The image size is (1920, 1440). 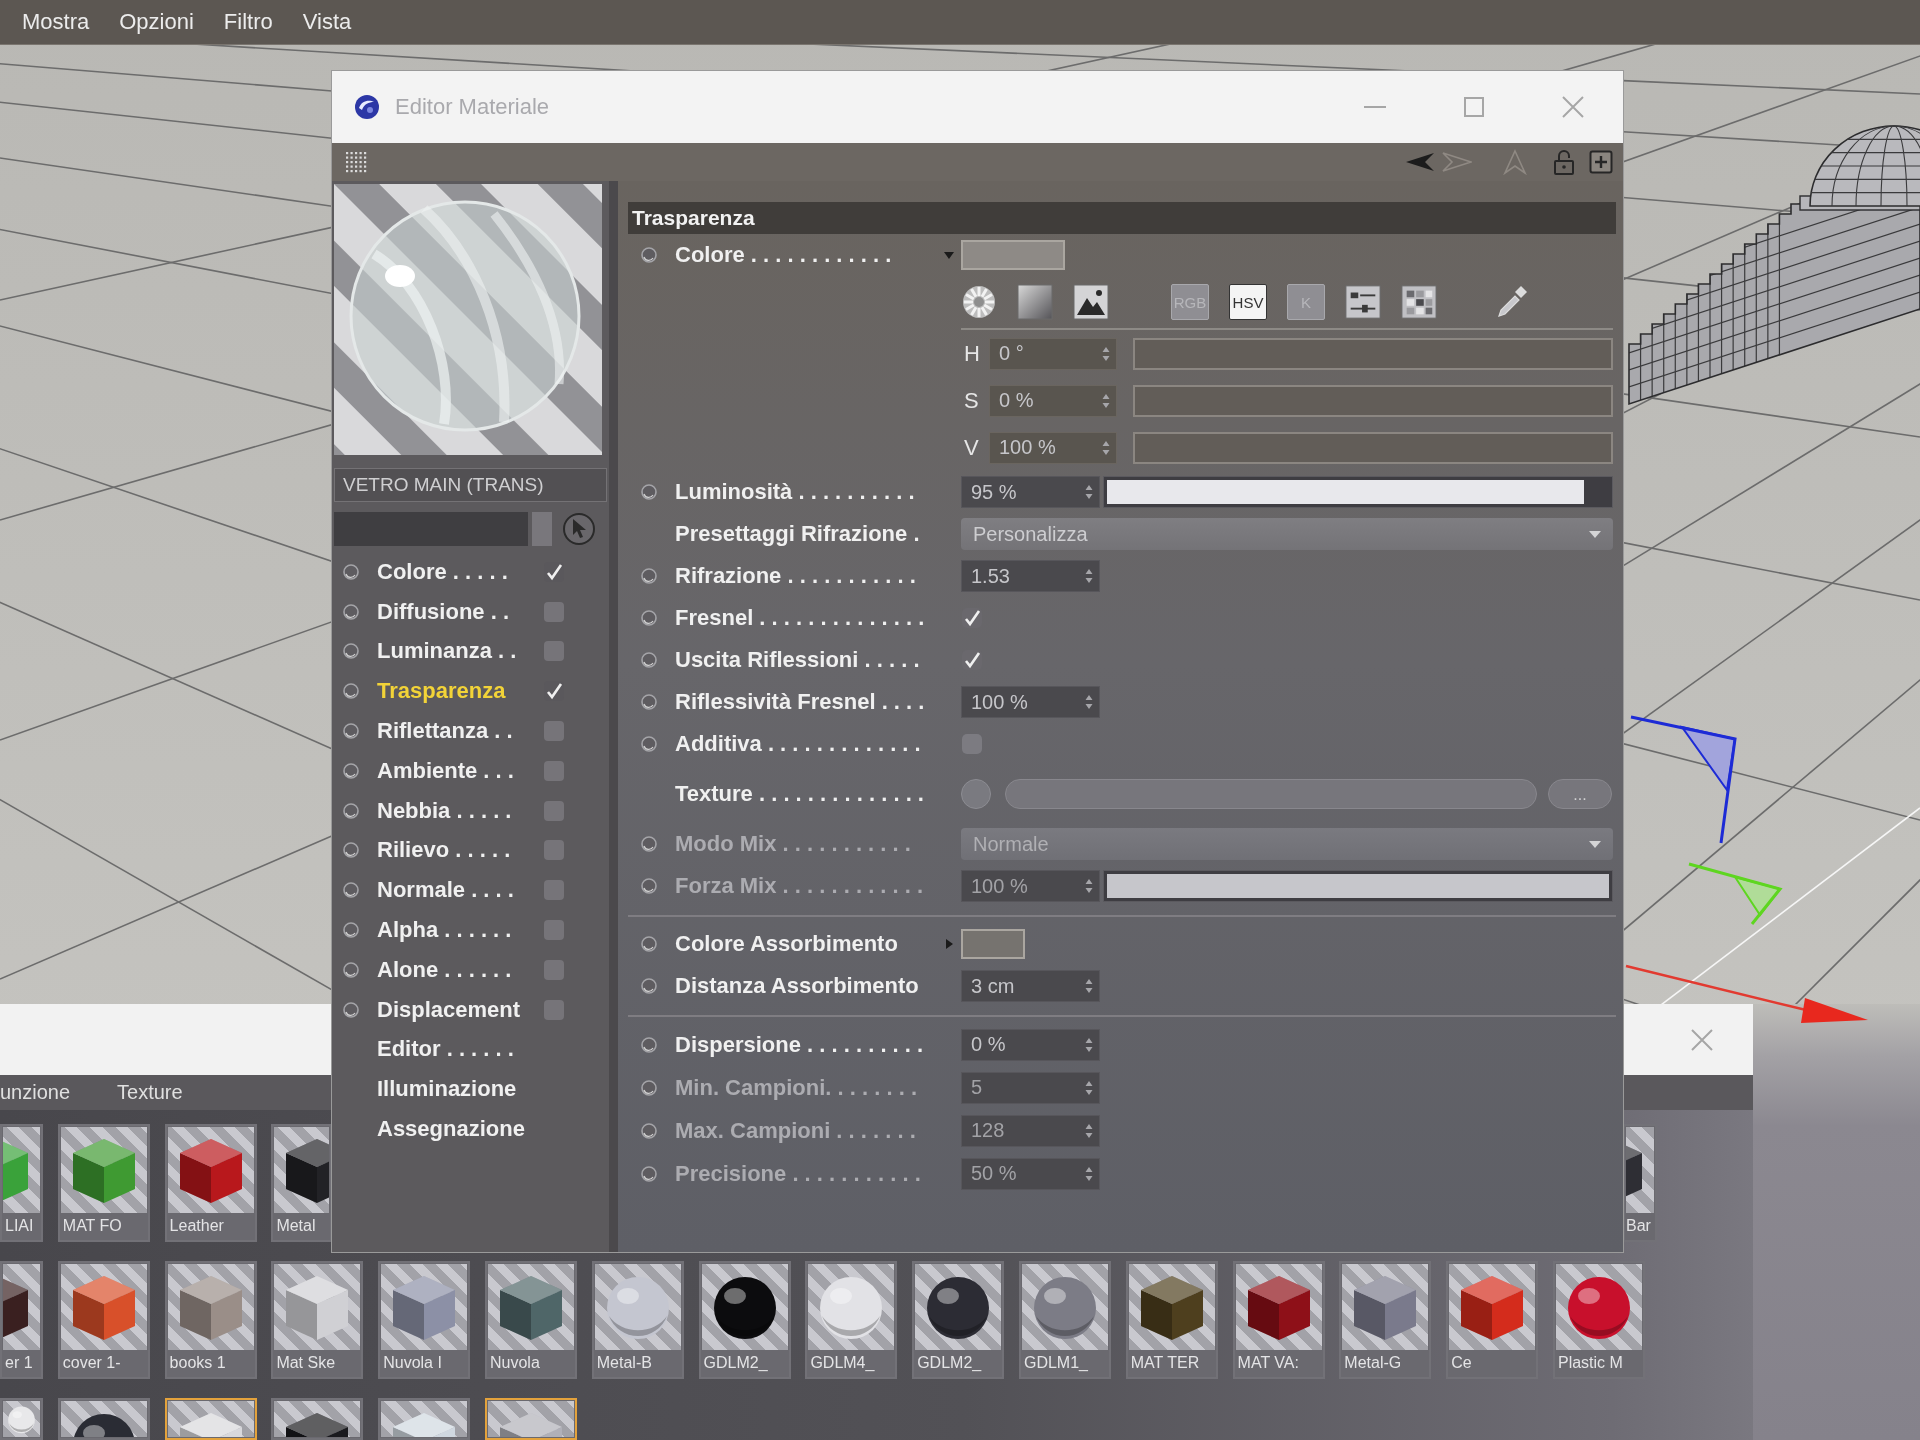 What do you see at coordinates (424, 1320) in the screenshot?
I see `material-tile: Nuvola I` at bounding box center [424, 1320].